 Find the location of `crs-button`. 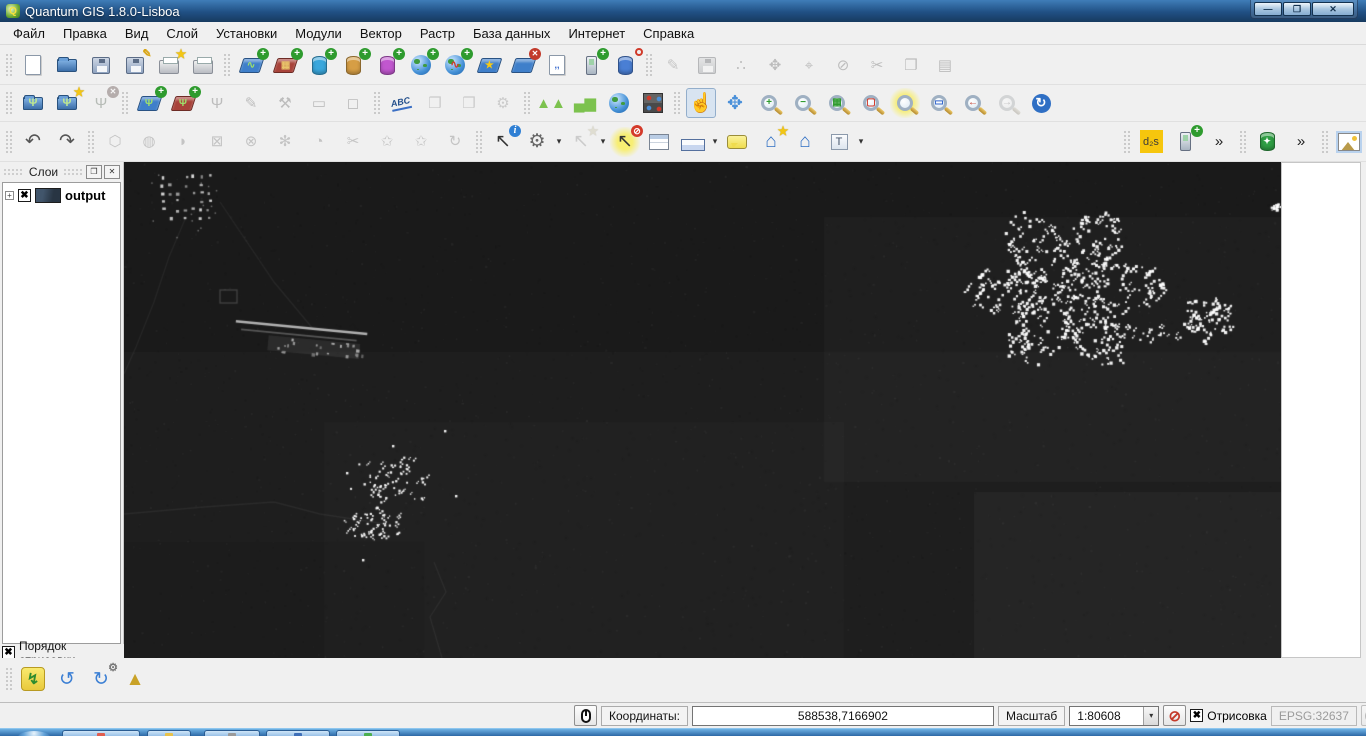

crs-button is located at coordinates (1363, 715).